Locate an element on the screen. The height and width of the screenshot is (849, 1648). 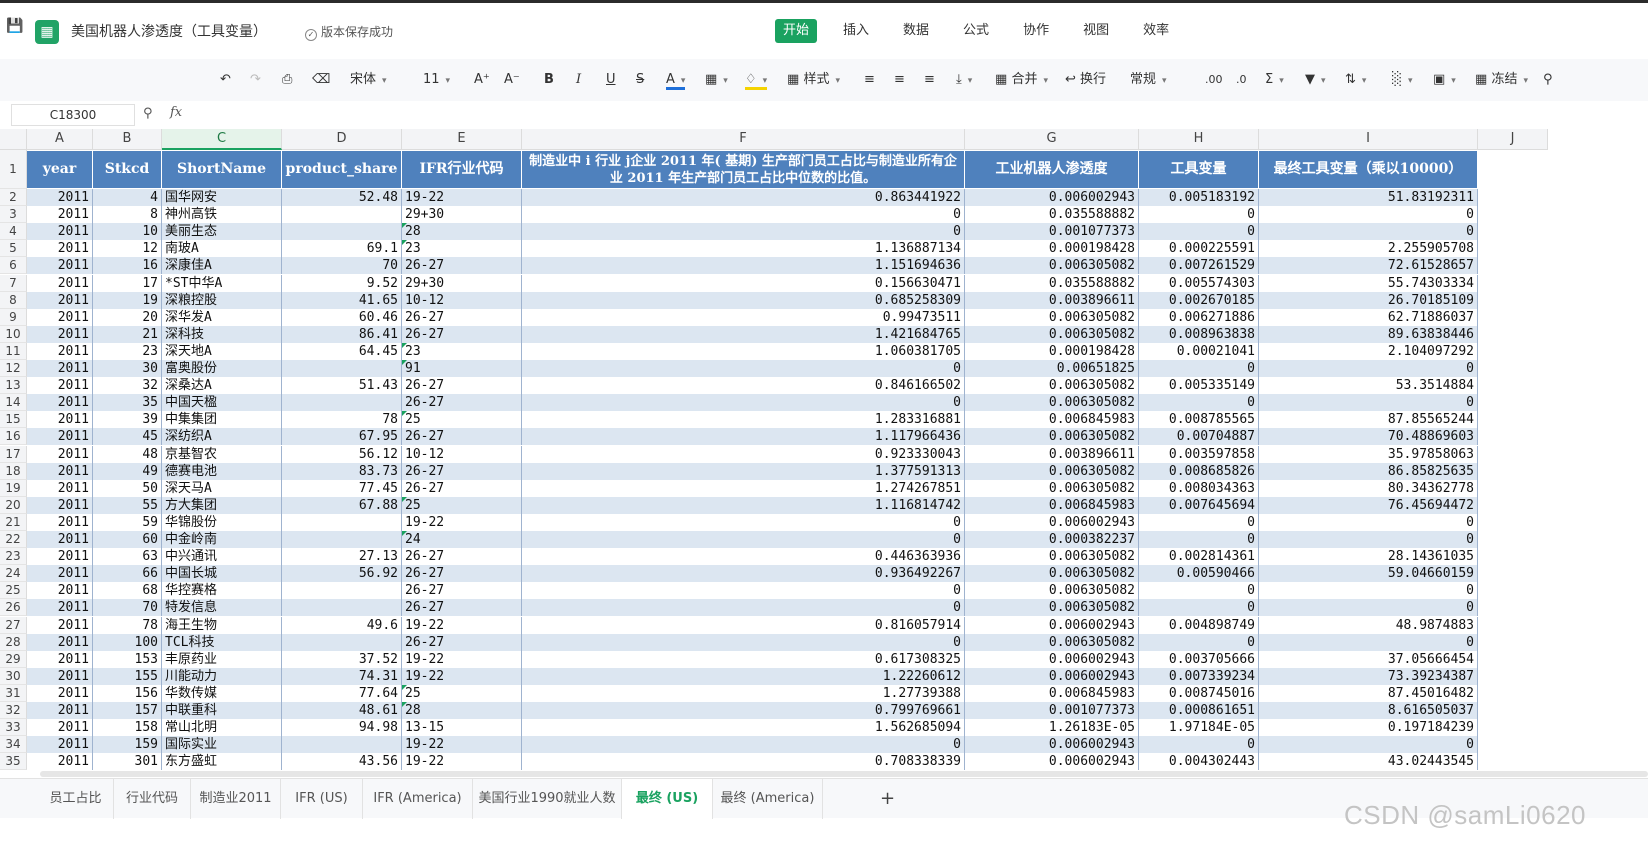
table-cell: 东方盛虹 is located at coordinates (222, 762).